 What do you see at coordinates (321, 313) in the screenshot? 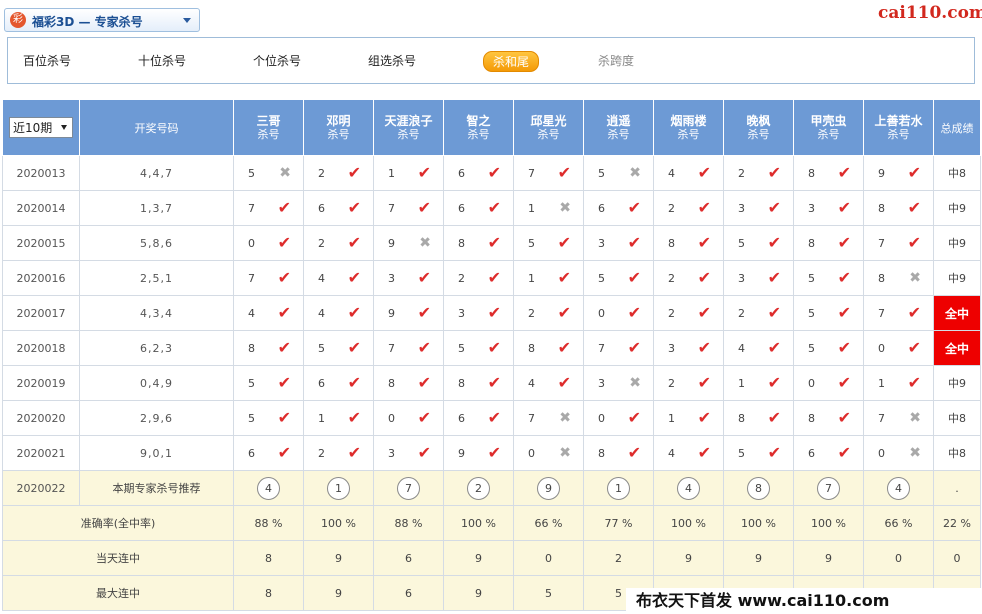
I see `kill-number: 4` at bounding box center [321, 313].